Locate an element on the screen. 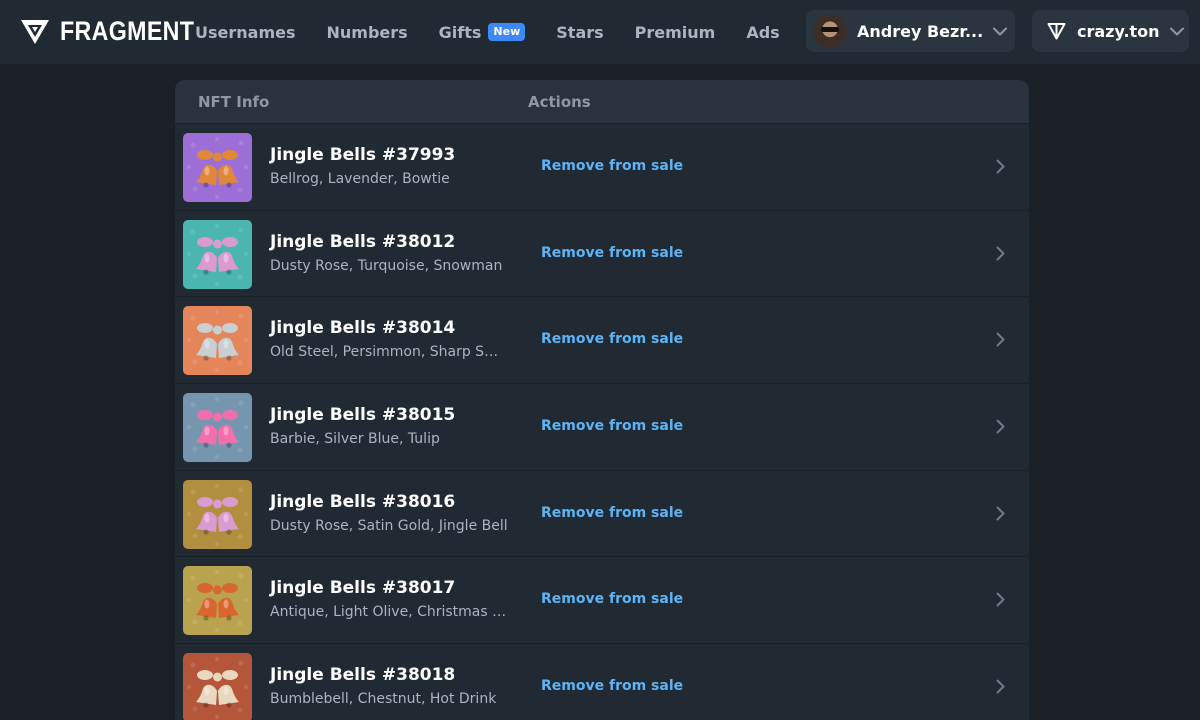  wallet-name: crazy.ton is located at coordinates (1118, 31).